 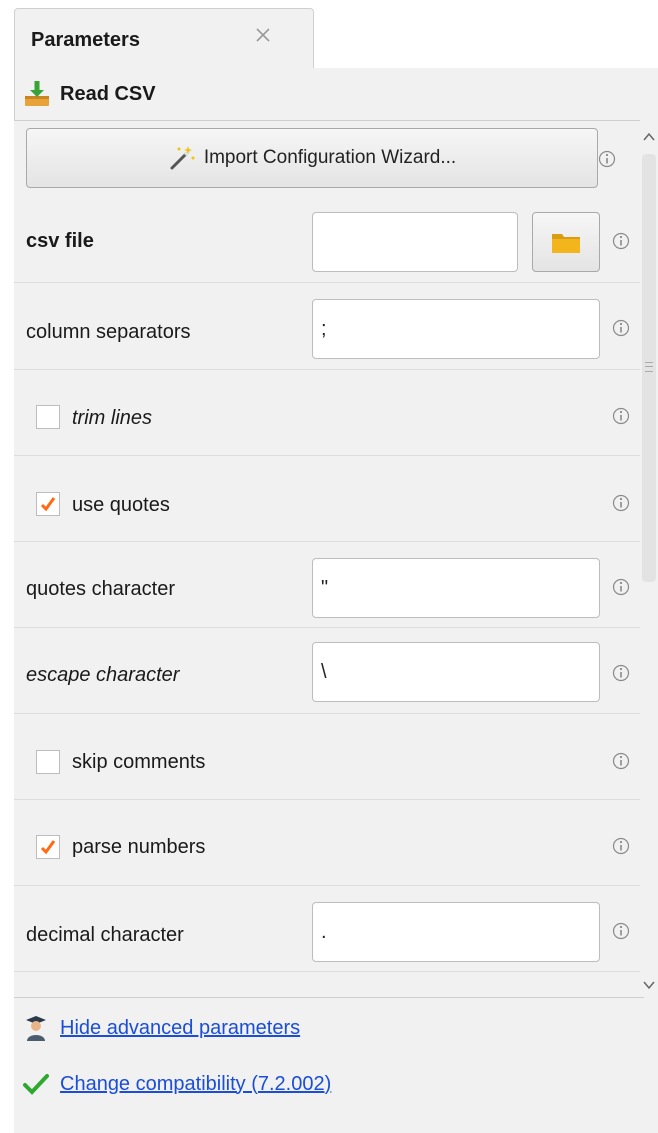 What do you see at coordinates (139, 847) in the screenshot?
I see `parse-numbers-label: parse numbers` at bounding box center [139, 847].